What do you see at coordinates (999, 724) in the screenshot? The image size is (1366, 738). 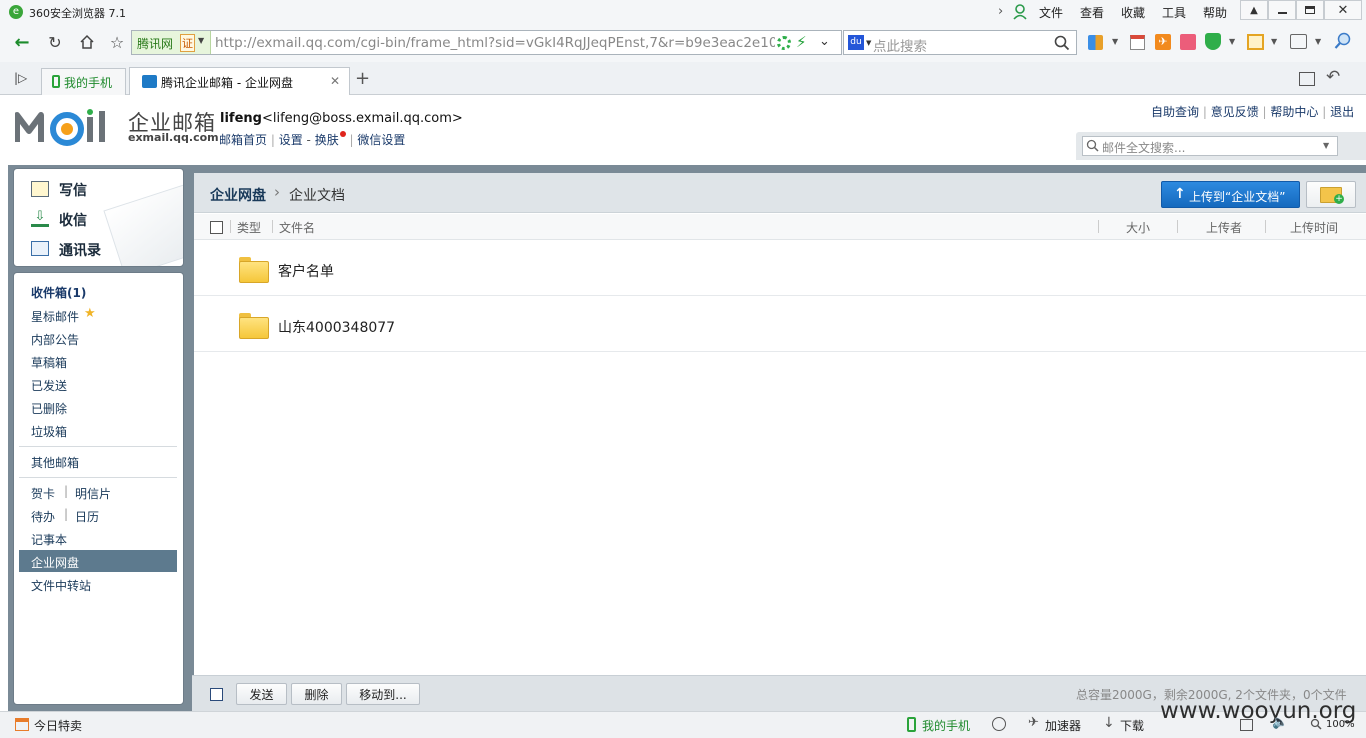 I see `clock-icon` at bounding box center [999, 724].